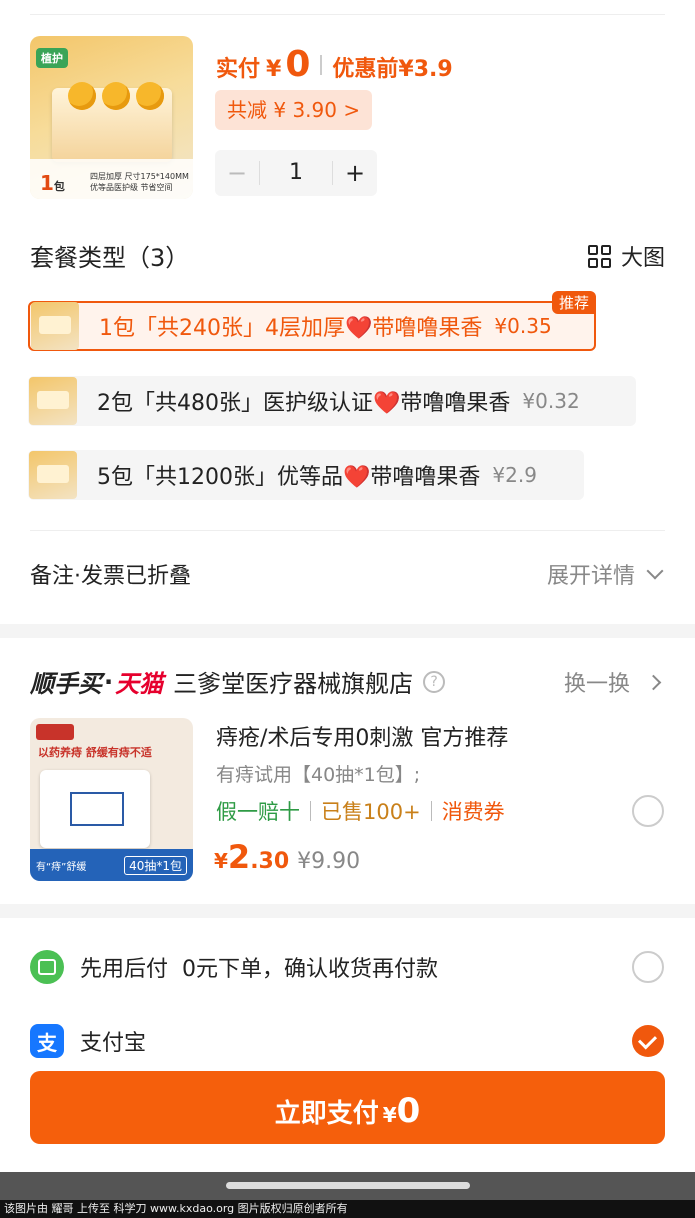 The image size is (695, 1218). I want to click on addon-tags: 假一赔十 已售100+ 消费券, so click(360, 811).